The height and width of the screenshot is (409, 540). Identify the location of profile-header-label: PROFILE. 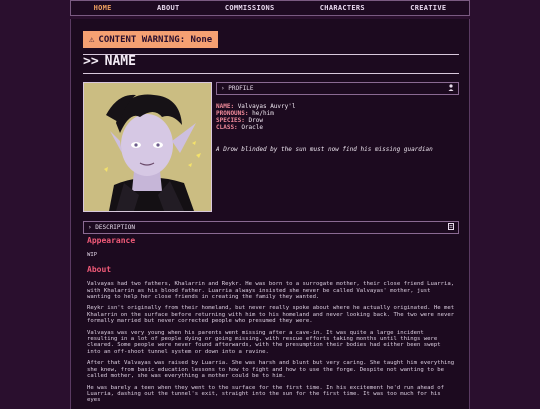
(241, 88).